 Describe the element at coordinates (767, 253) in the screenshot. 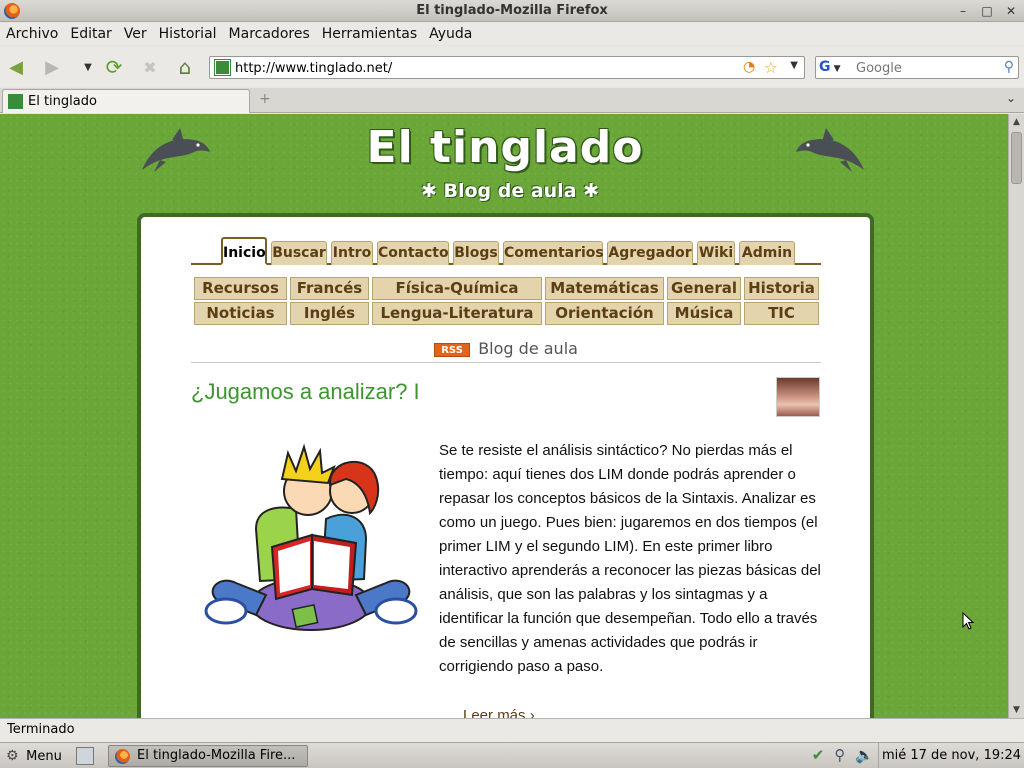

I see `nav-tab-admin: Admin` at that location.